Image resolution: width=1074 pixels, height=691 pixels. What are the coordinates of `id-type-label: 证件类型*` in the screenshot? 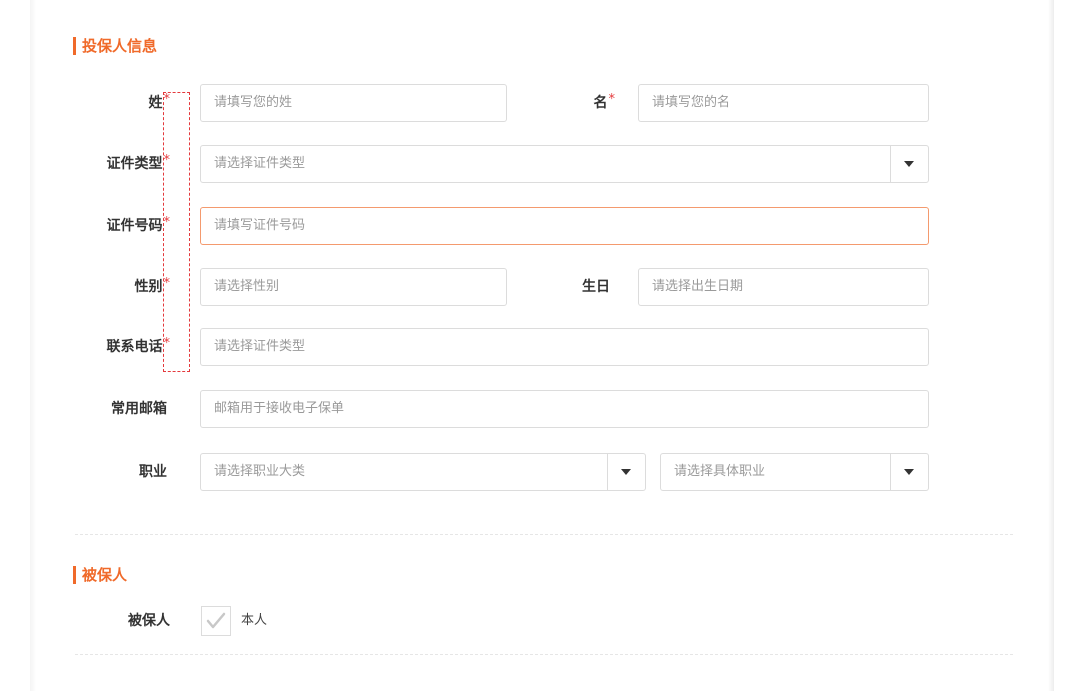 It's located at (130, 164).